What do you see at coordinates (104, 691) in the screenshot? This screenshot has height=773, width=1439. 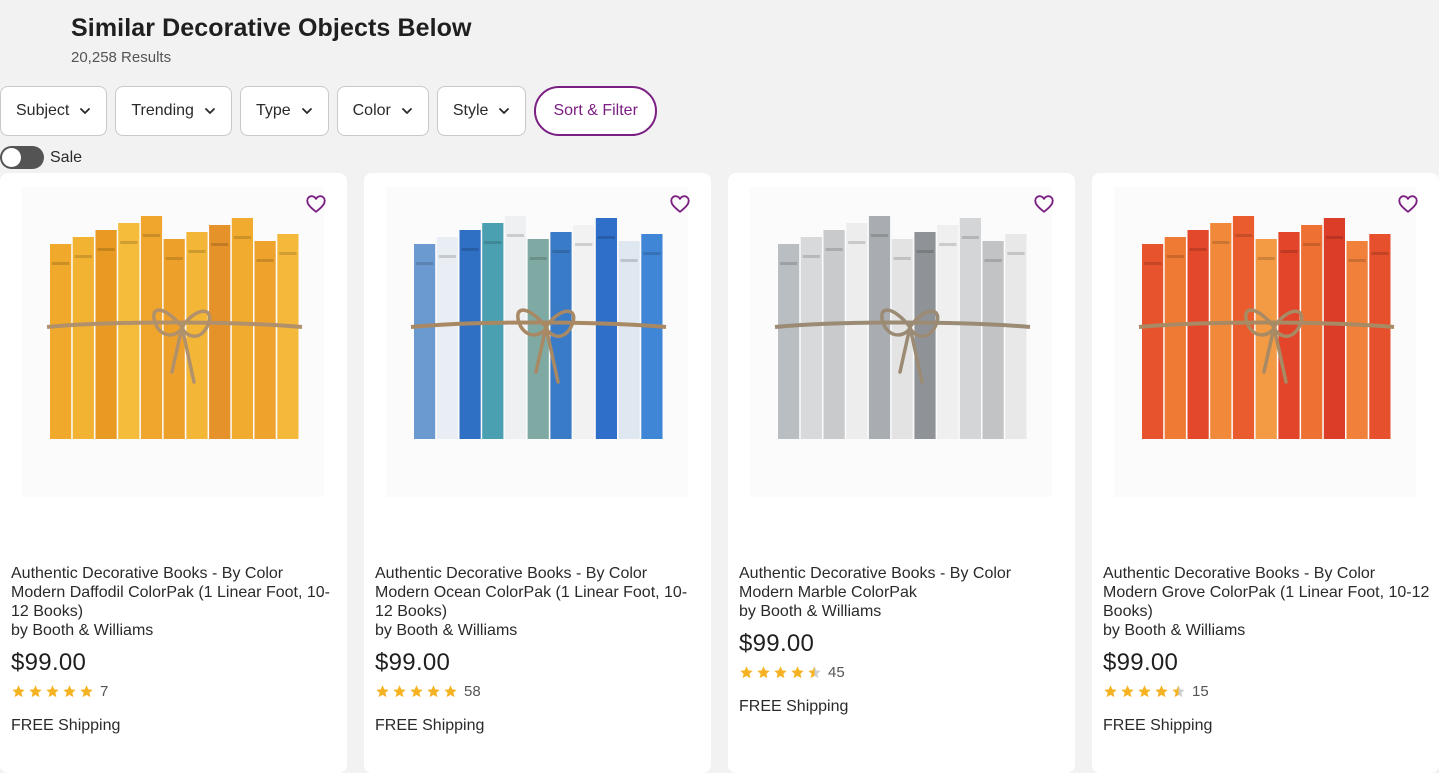 I see `review-count: 7` at bounding box center [104, 691].